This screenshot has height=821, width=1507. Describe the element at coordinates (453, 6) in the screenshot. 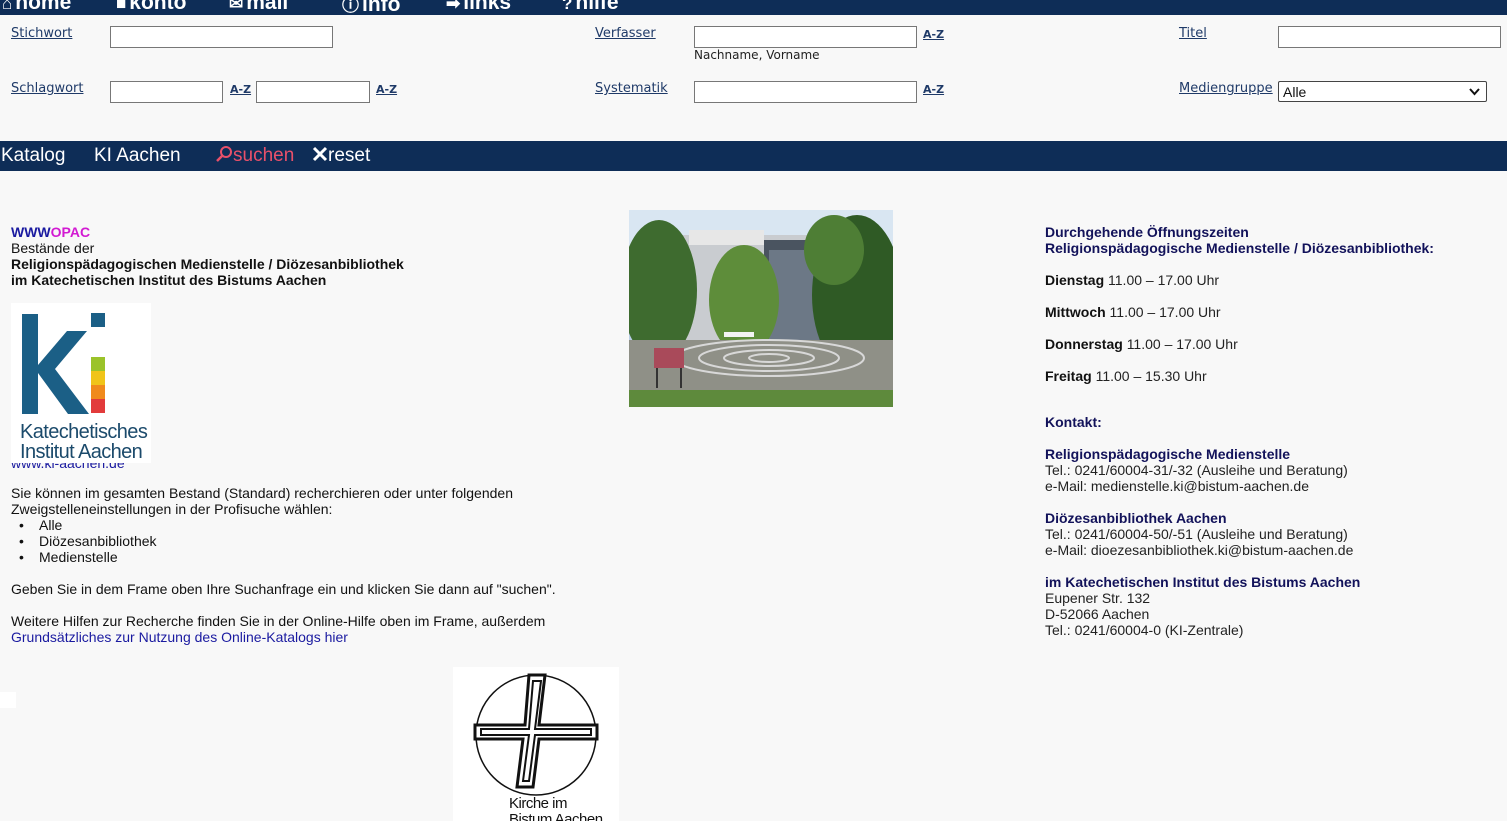

I see `arrow-right-icon: ➡` at that location.